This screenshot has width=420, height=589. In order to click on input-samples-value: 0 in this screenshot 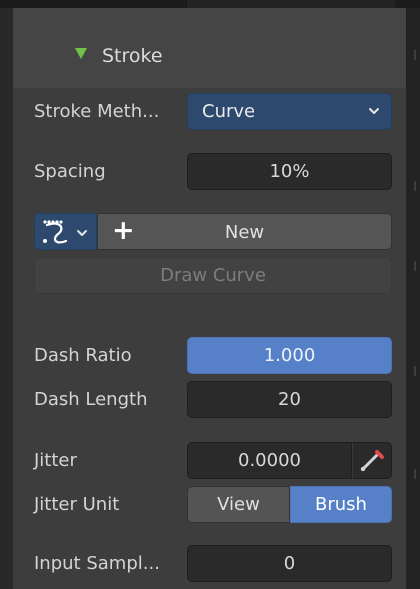, I will do `click(289, 563)`.